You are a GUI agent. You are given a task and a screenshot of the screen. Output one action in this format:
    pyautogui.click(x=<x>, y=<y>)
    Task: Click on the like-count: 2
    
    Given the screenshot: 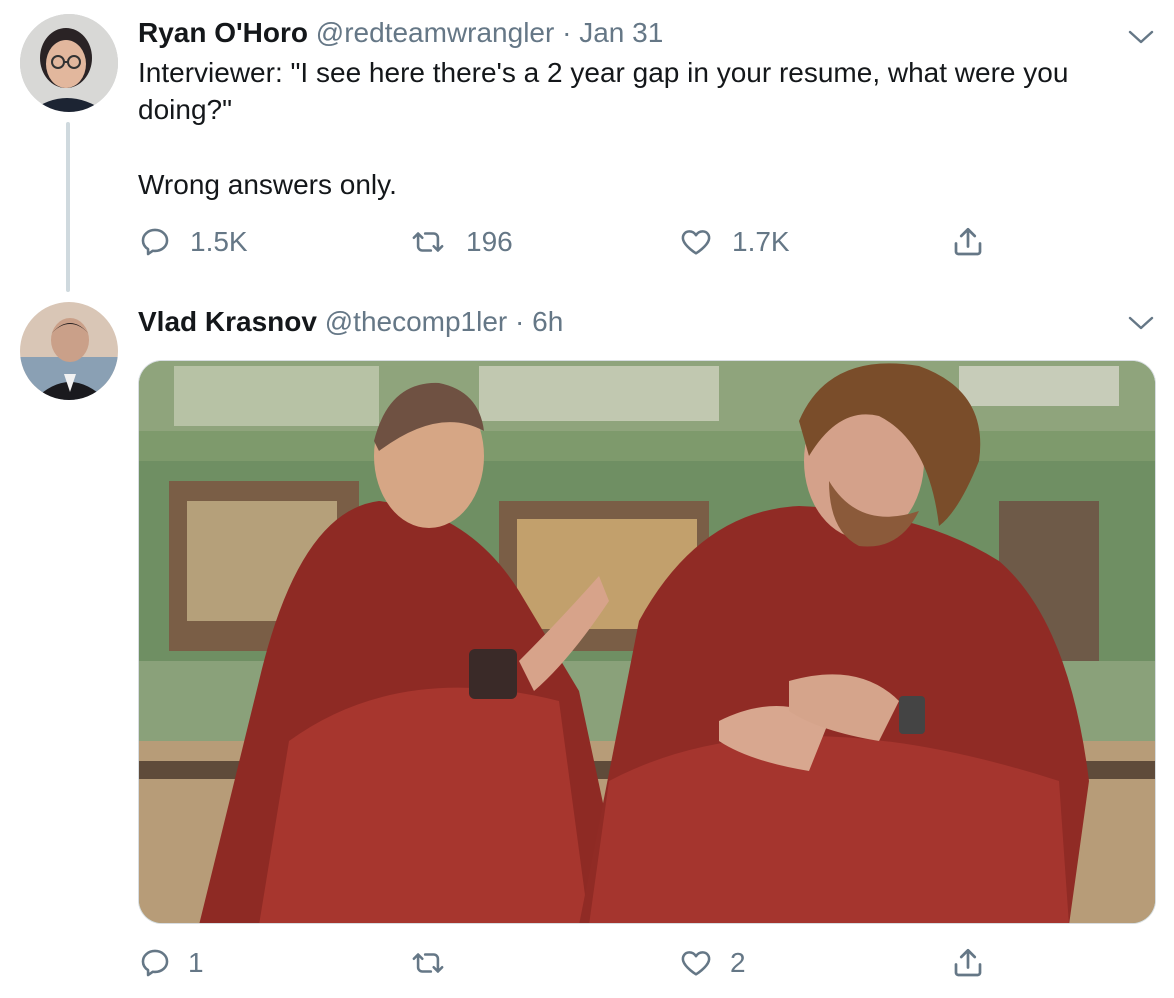 What is the action you would take?
    pyautogui.click(x=738, y=962)
    